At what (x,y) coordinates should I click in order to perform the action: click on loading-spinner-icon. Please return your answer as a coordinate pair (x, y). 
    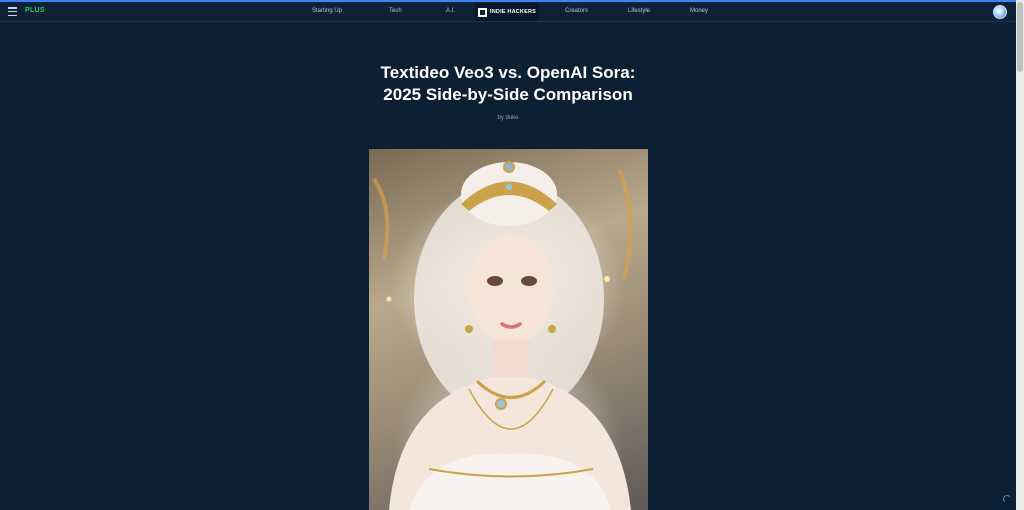
    Looking at the image, I should click on (1007, 499).